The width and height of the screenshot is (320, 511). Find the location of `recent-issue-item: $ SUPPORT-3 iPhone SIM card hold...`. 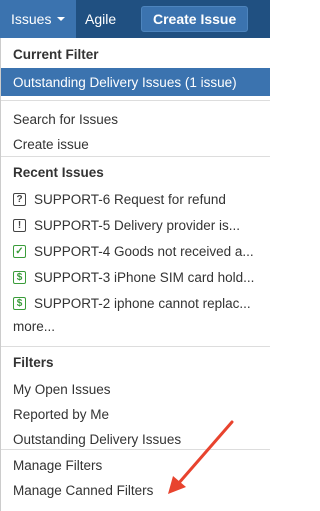

recent-issue-item: $ SUPPORT-3 iPhone SIM card hold... is located at coordinates (135, 275).